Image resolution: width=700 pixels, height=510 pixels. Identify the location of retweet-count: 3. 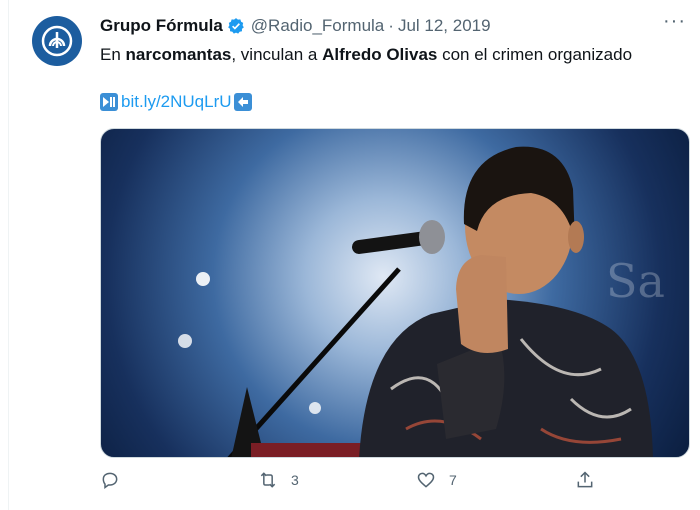
(295, 480).